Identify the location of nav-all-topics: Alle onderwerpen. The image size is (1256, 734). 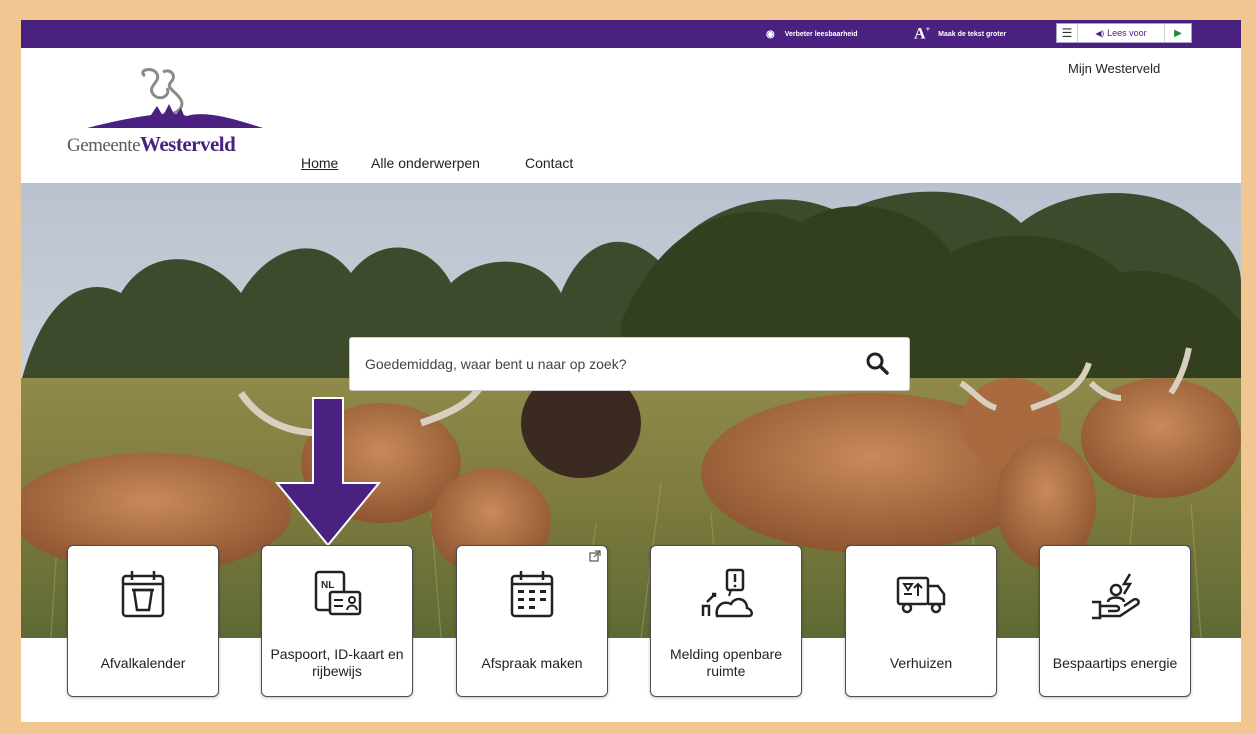
(425, 163).